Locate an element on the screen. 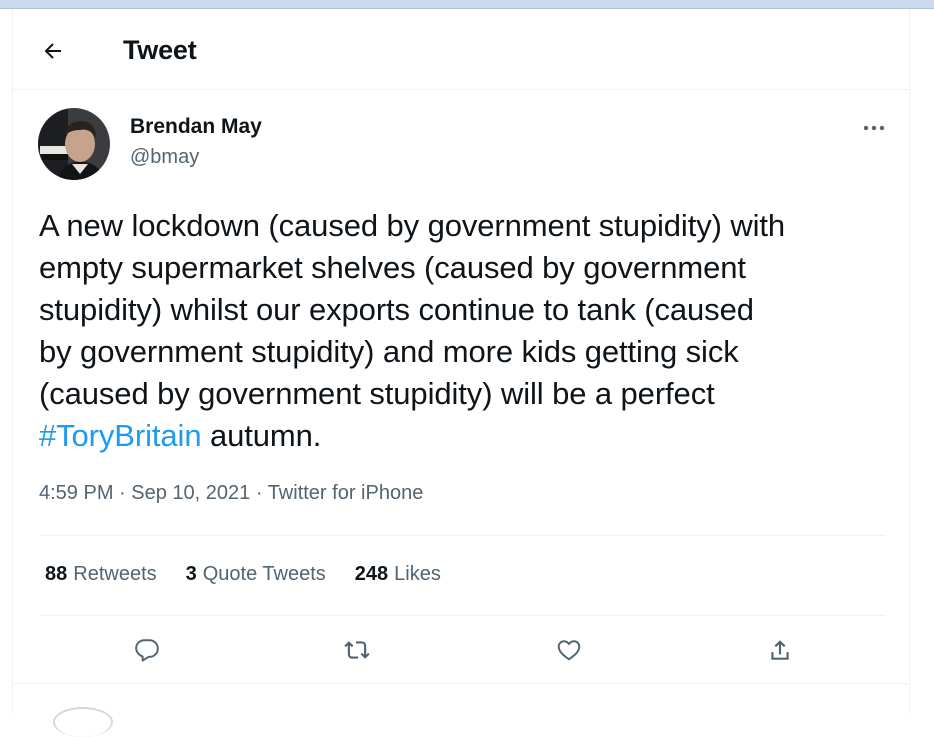 Image resolution: width=934 pixels, height=737 pixels. avatar-image is located at coordinates (74, 144).